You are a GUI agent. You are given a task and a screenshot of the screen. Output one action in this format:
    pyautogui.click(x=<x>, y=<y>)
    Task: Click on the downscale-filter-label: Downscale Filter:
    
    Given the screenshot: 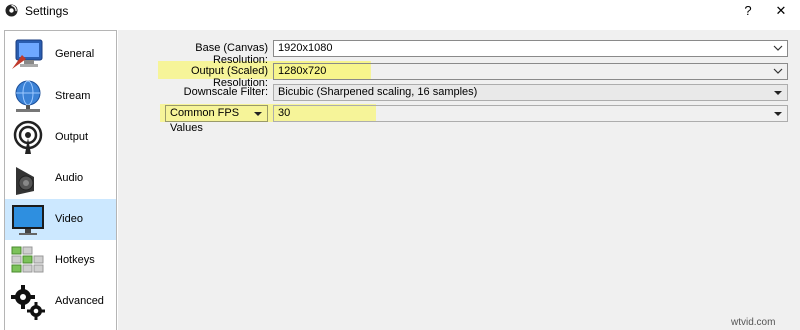 What is the action you would take?
    pyautogui.click(x=225, y=92)
    